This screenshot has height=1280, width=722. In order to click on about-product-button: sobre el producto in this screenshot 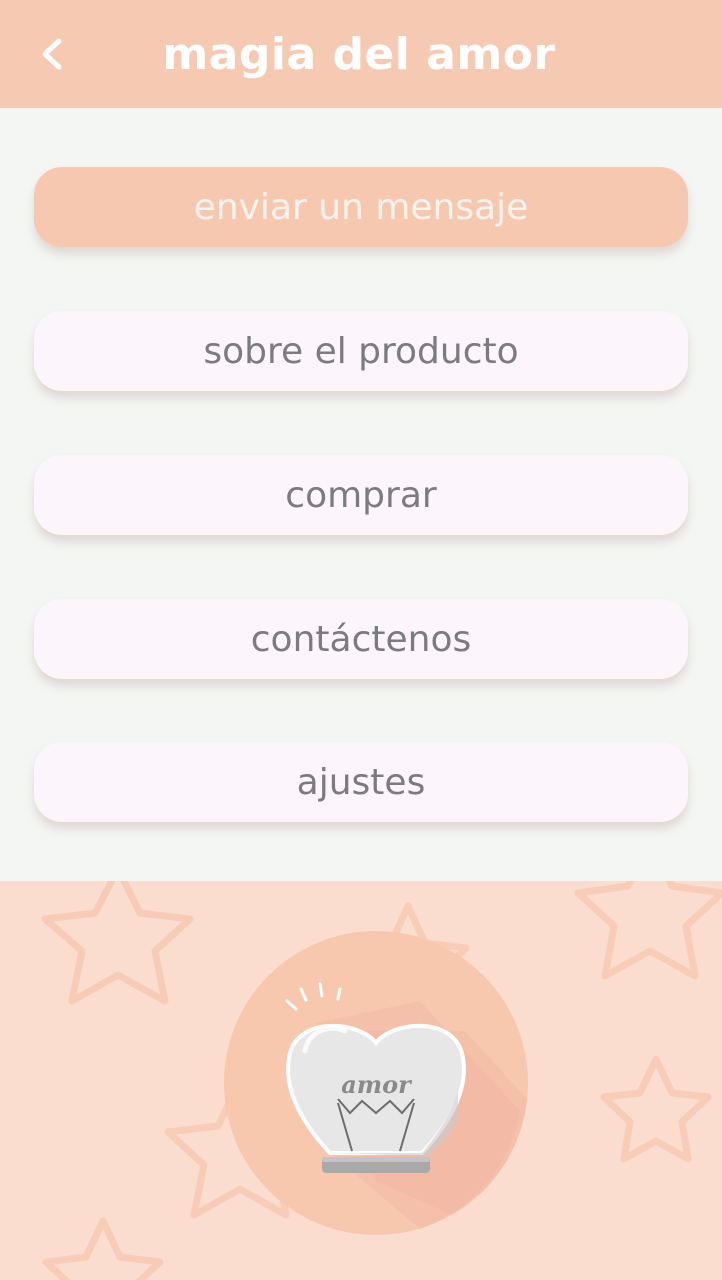, I will do `click(361, 351)`.